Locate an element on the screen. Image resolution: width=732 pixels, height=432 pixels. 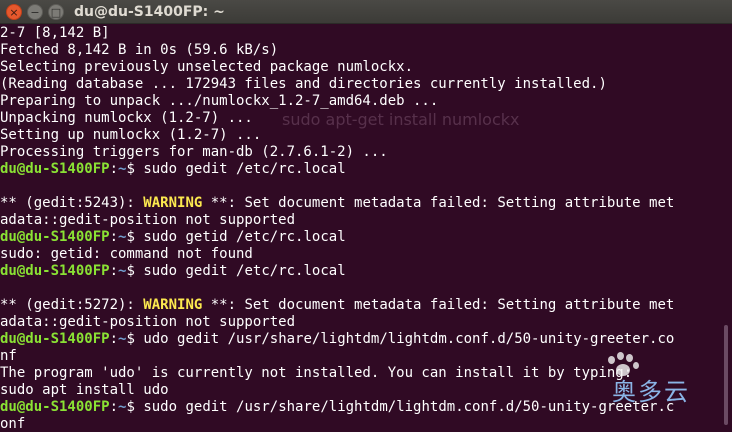
warning-prefix: ** (gedit:5243): is located at coordinates (72, 203).